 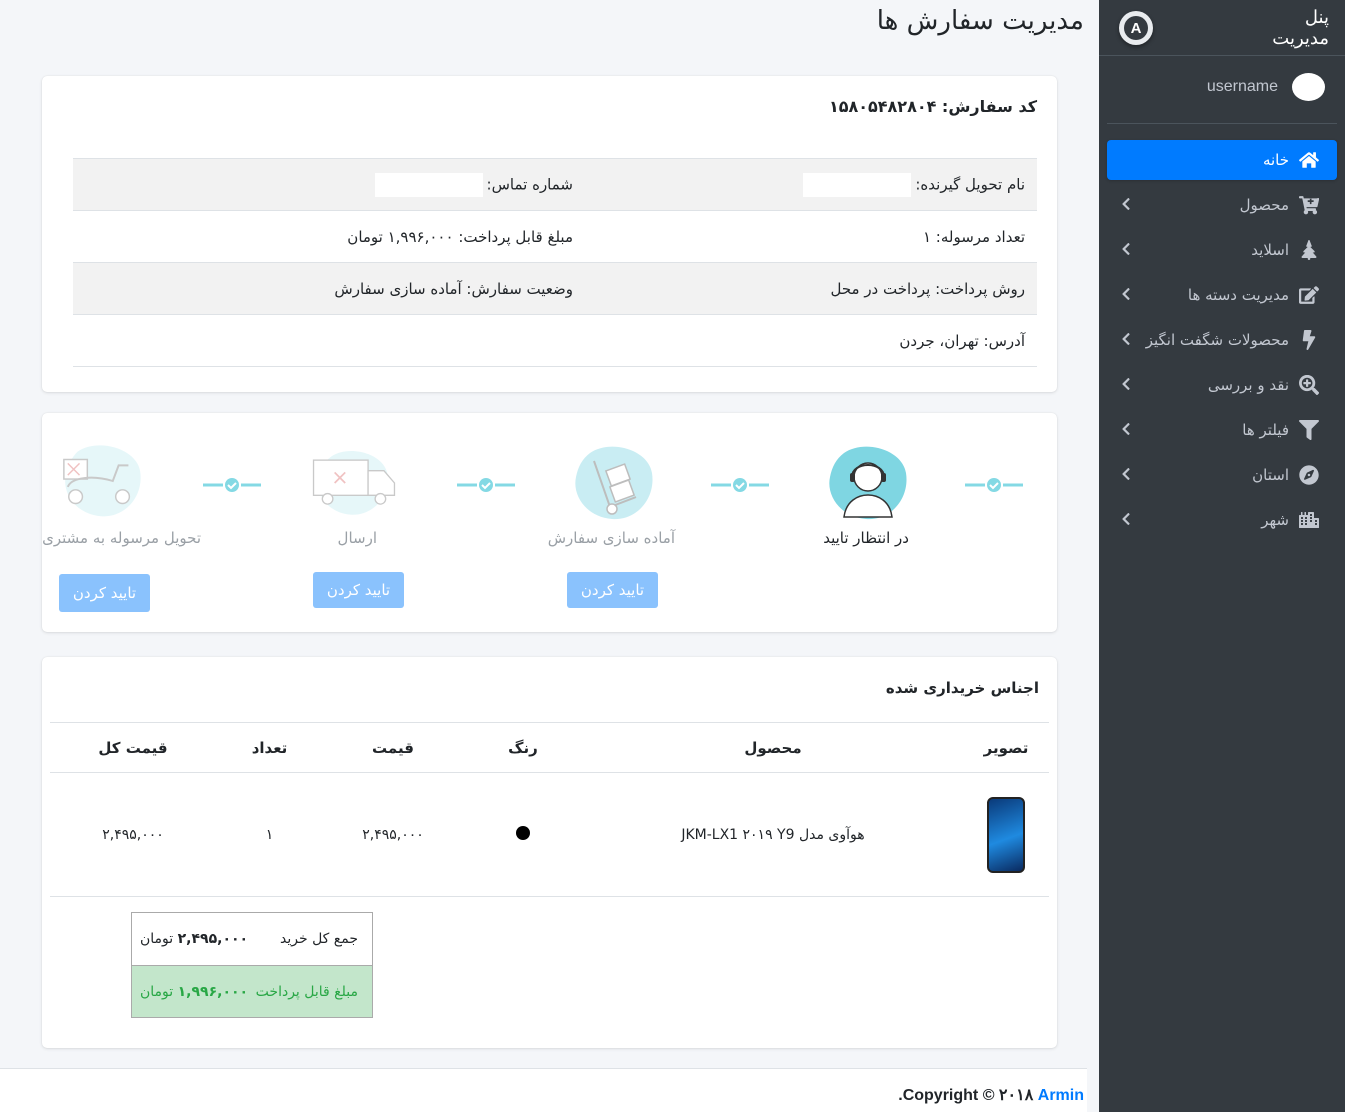 I want to click on sidebar-item-amazing-products: محصولات شگفت انگیز, so click(x=1222, y=340).